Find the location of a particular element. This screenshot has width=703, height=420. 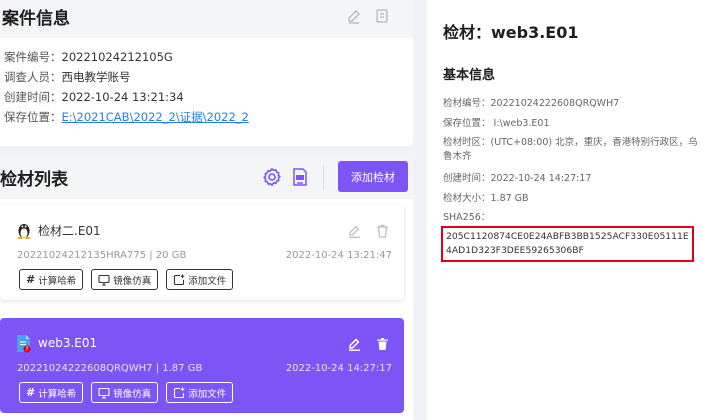

save-location-label: 保存位置： is located at coordinates (33, 117).